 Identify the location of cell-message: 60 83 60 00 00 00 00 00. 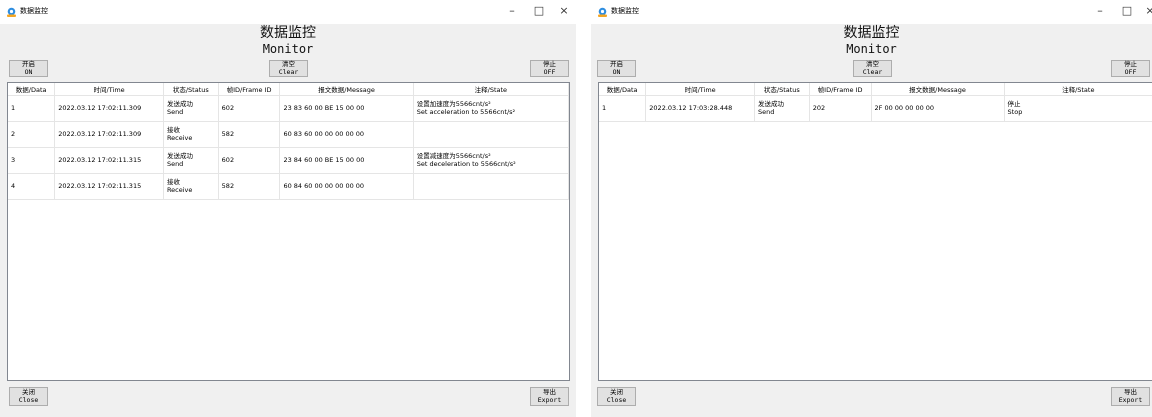
(346, 134).